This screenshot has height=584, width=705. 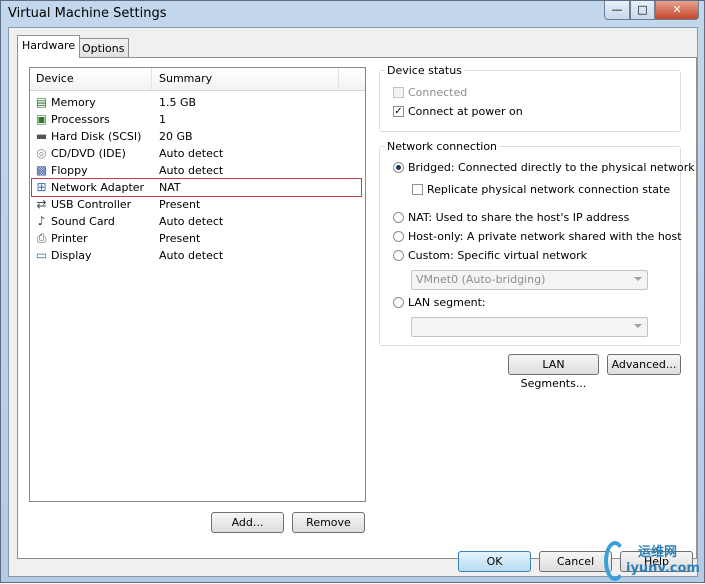 What do you see at coordinates (615, 561) in the screenshot?
I see `watermark-logo-icon` at bounding box center [615, 561].